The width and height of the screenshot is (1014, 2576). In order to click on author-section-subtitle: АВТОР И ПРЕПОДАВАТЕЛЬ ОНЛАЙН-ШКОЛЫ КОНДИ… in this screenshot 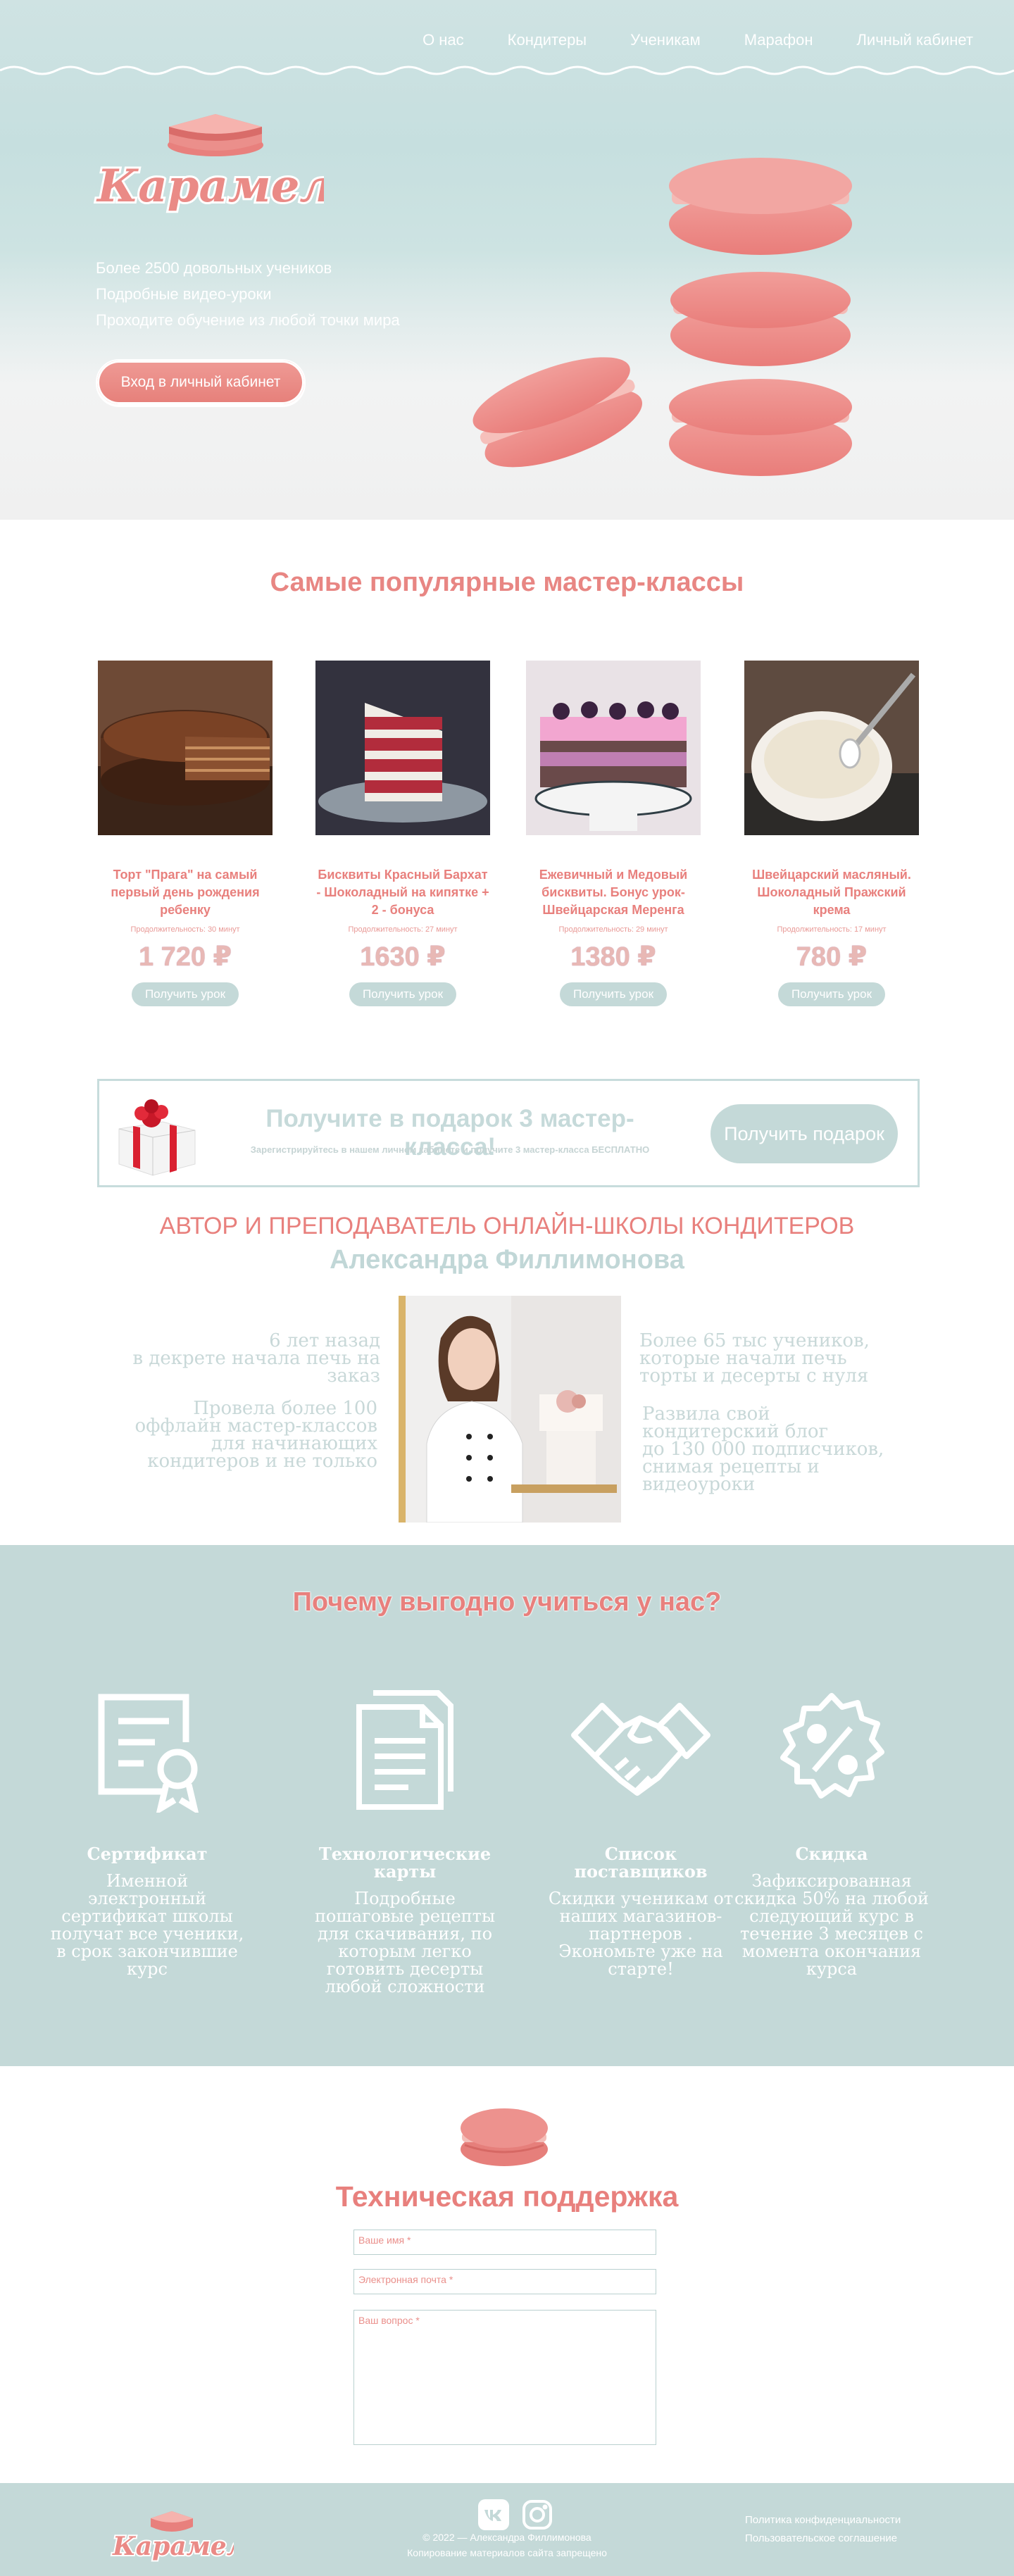, I will do `click(507, 1226)`.